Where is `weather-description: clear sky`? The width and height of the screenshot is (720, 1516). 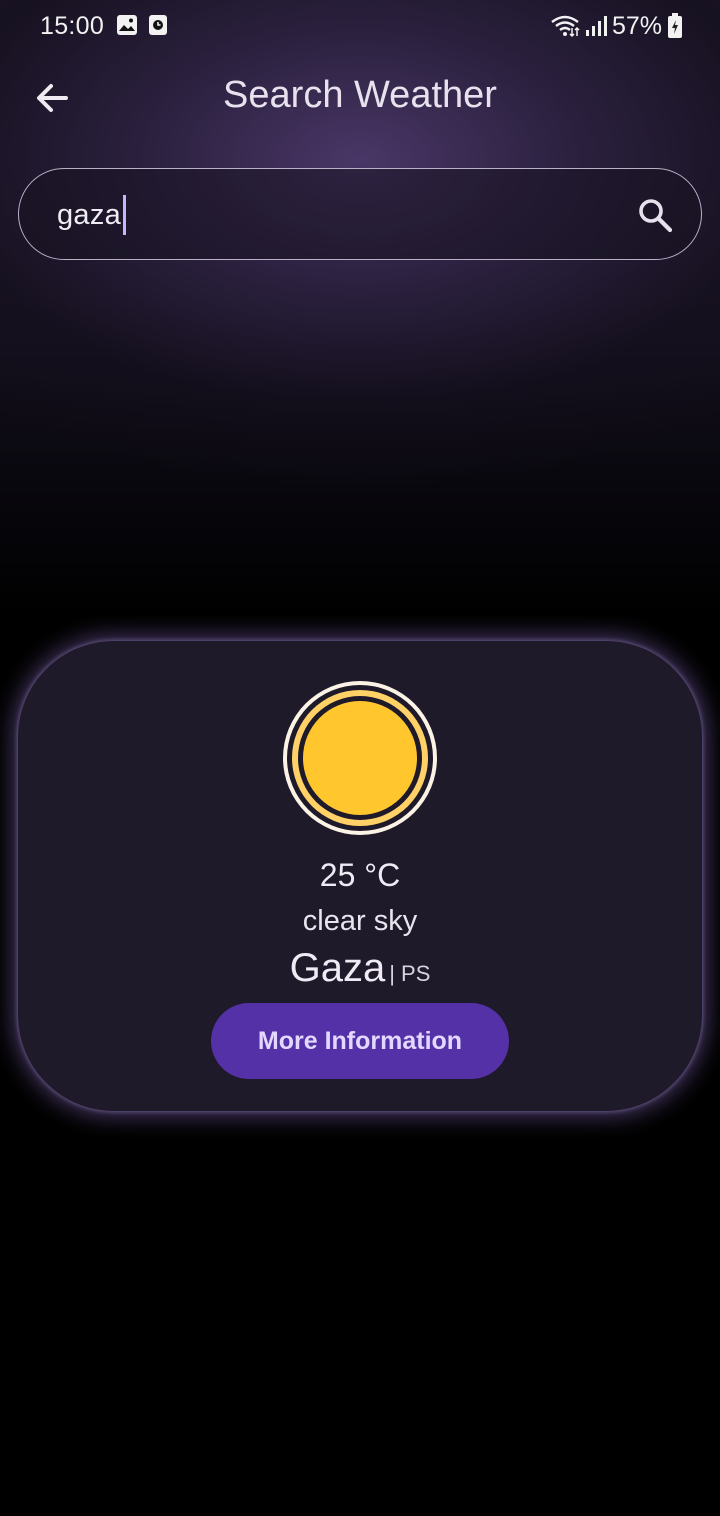
weather-description: clear sky is located at coordinates (360, 921).